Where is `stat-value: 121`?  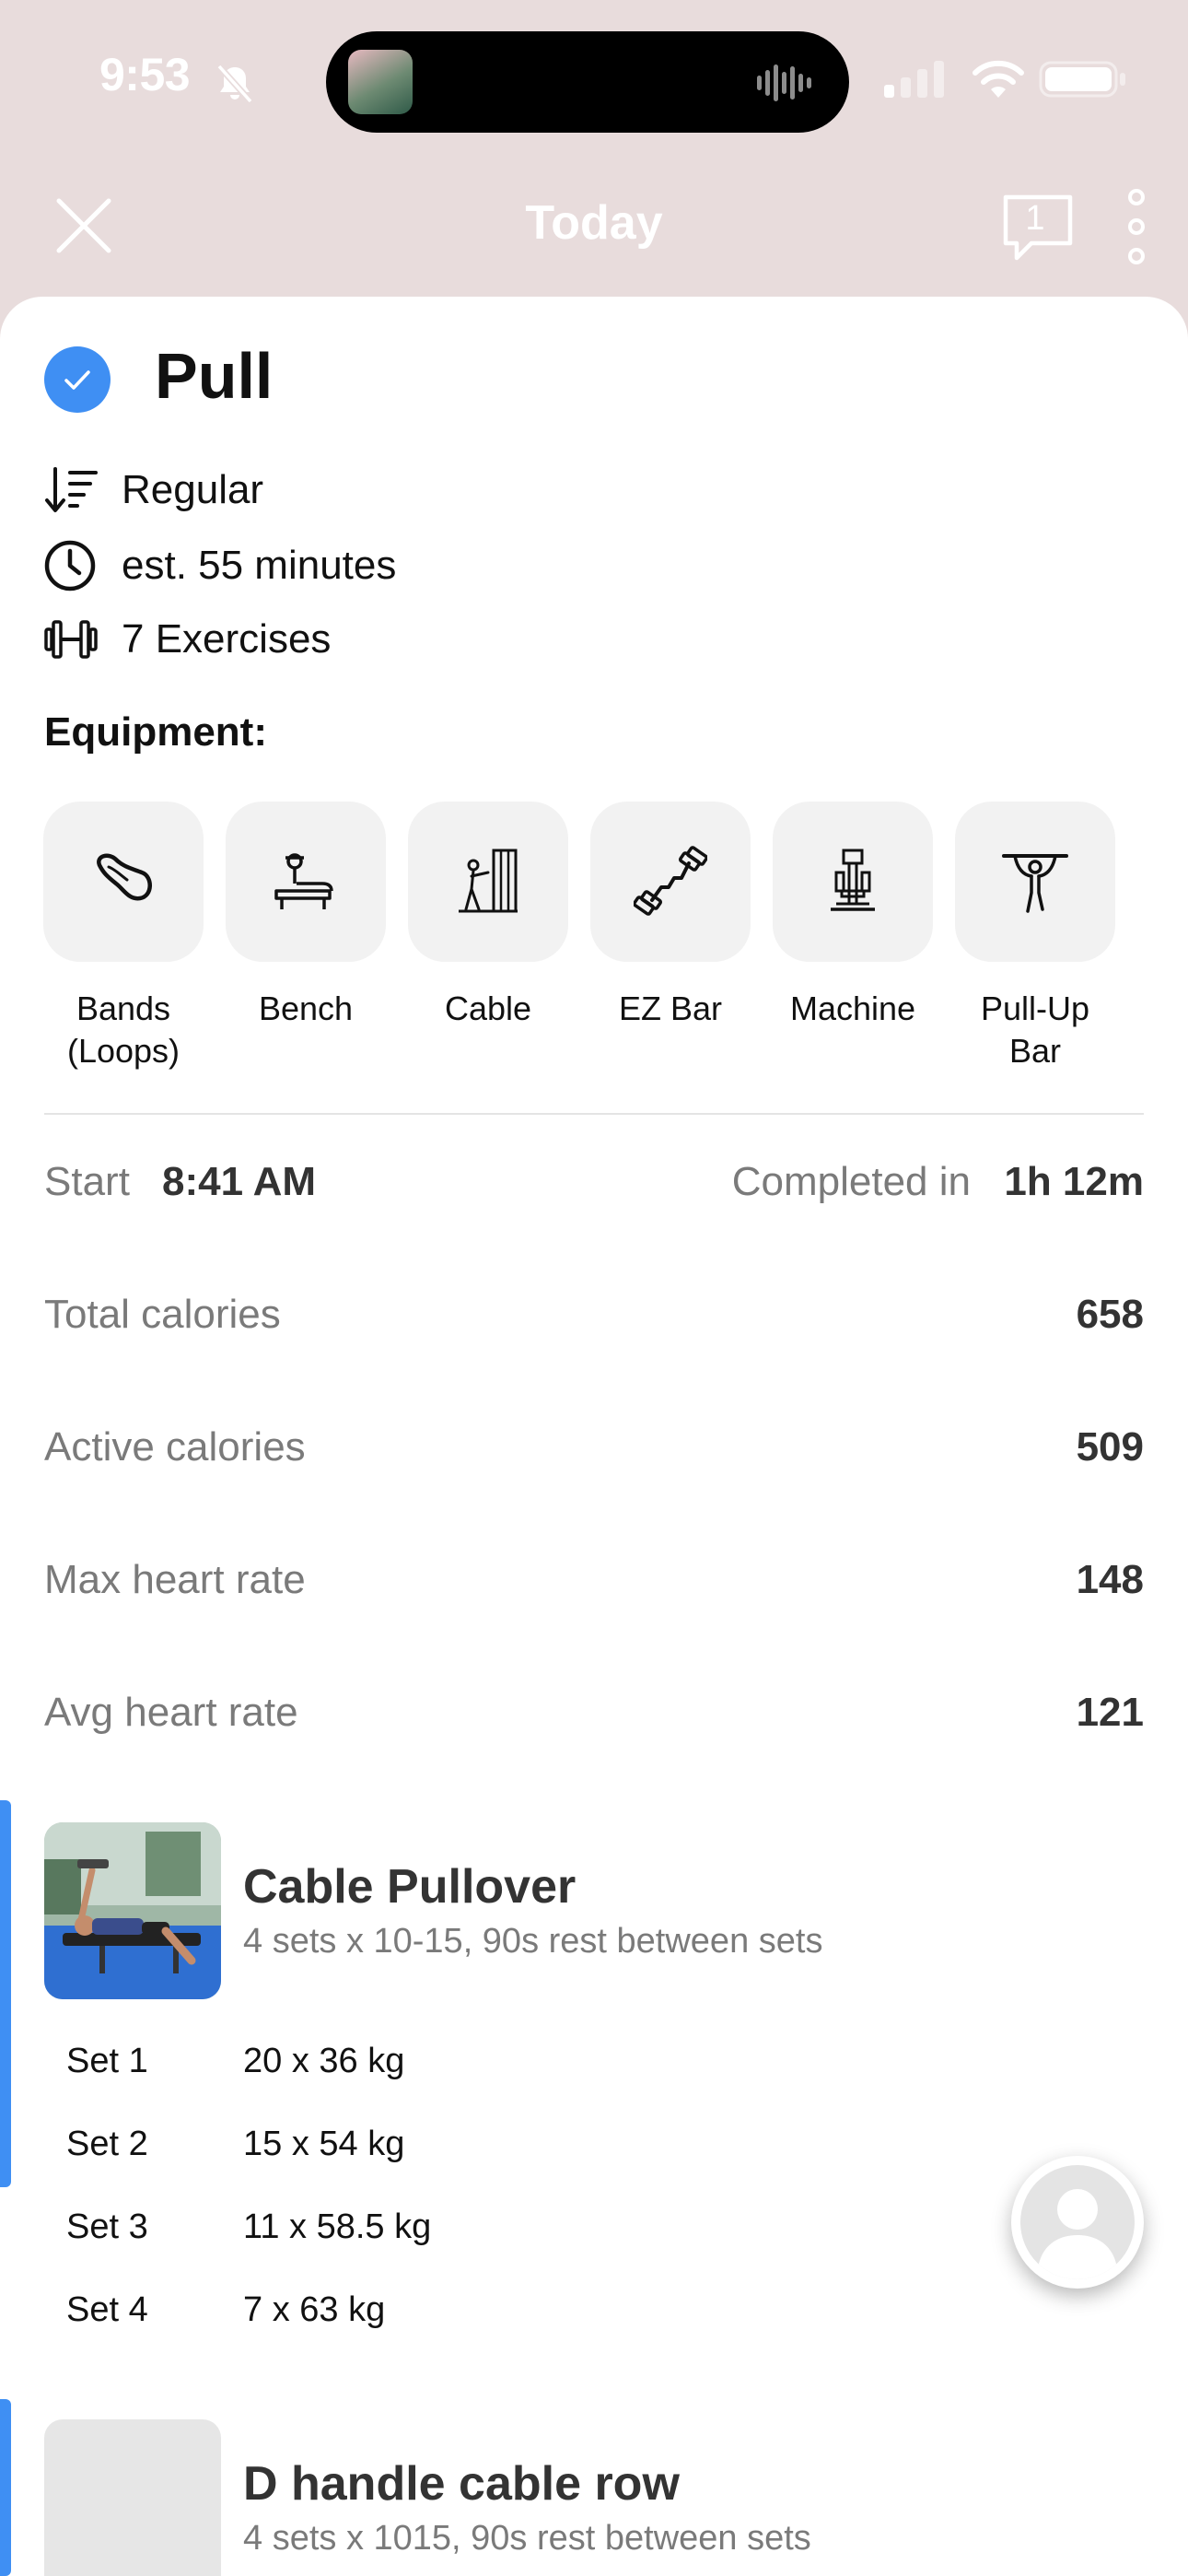 stat-value: 121 is located at coordinates (1110, 1712).